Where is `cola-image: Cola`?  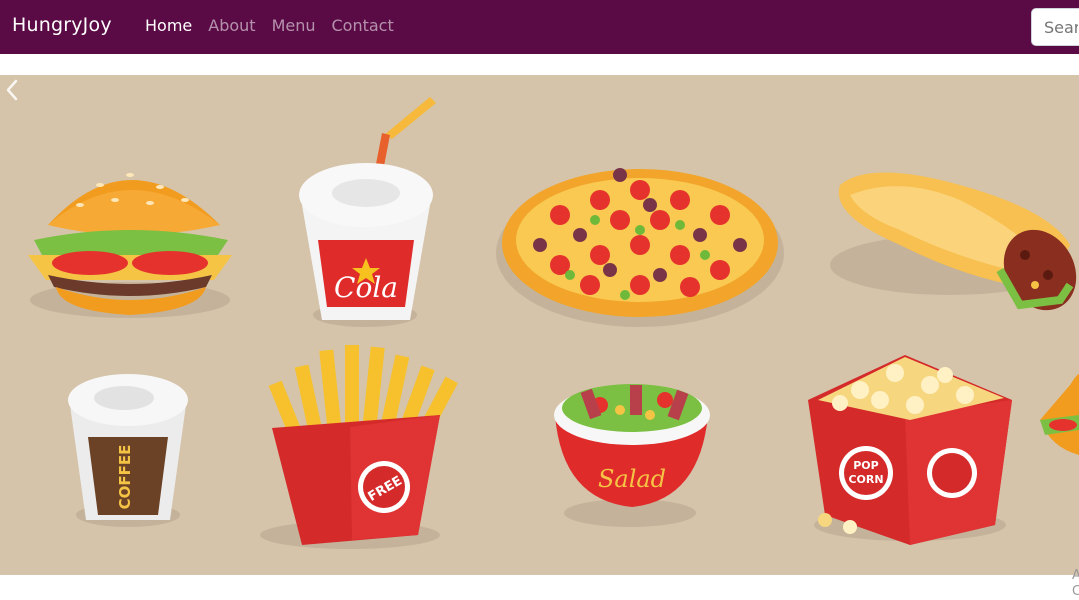 cola-image: Cola is located at coordinates (367, 212).